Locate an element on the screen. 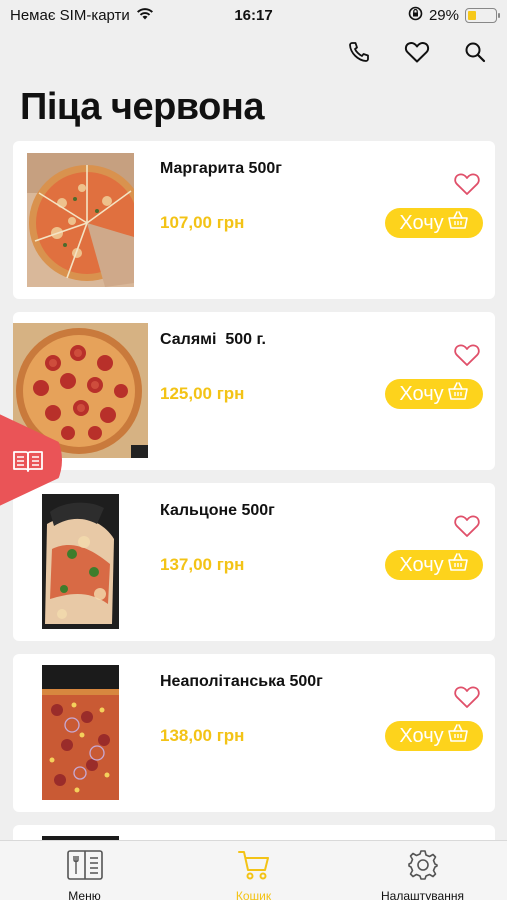  header-actions is located at coordinates (417, 52).